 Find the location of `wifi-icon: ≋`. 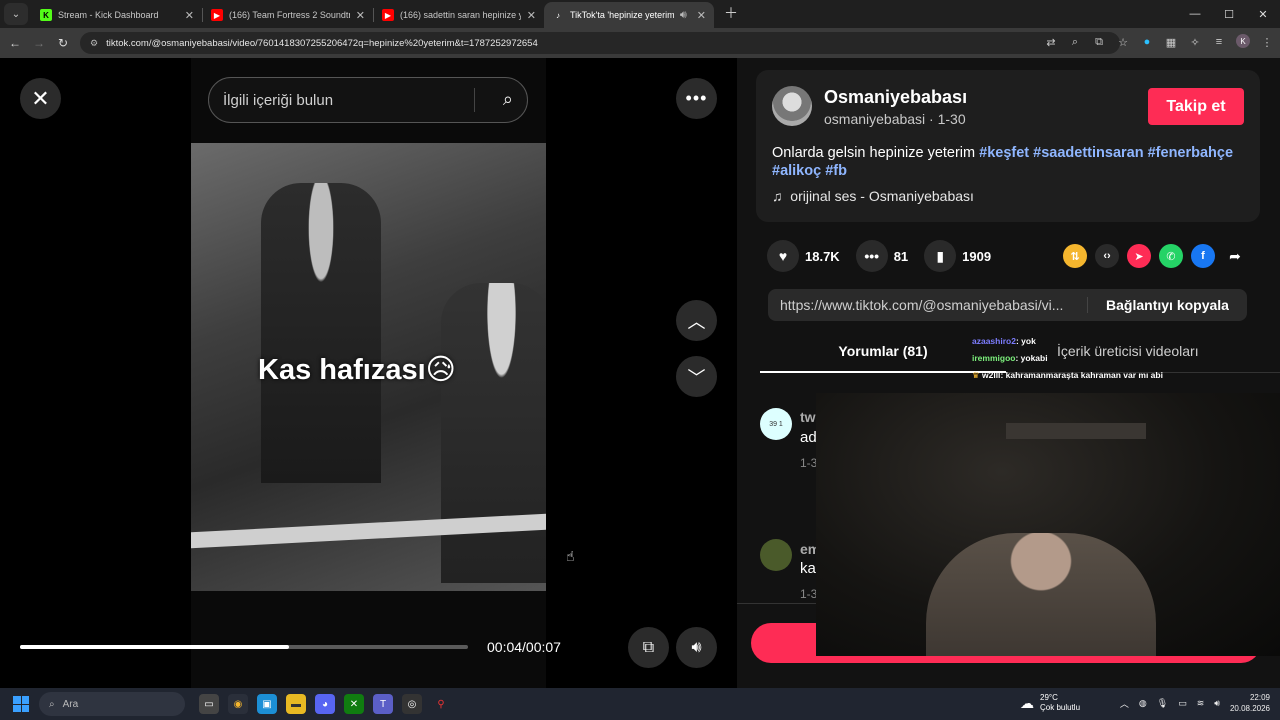

wifi-icon: ≋ is located at coordinates (1201, 703).